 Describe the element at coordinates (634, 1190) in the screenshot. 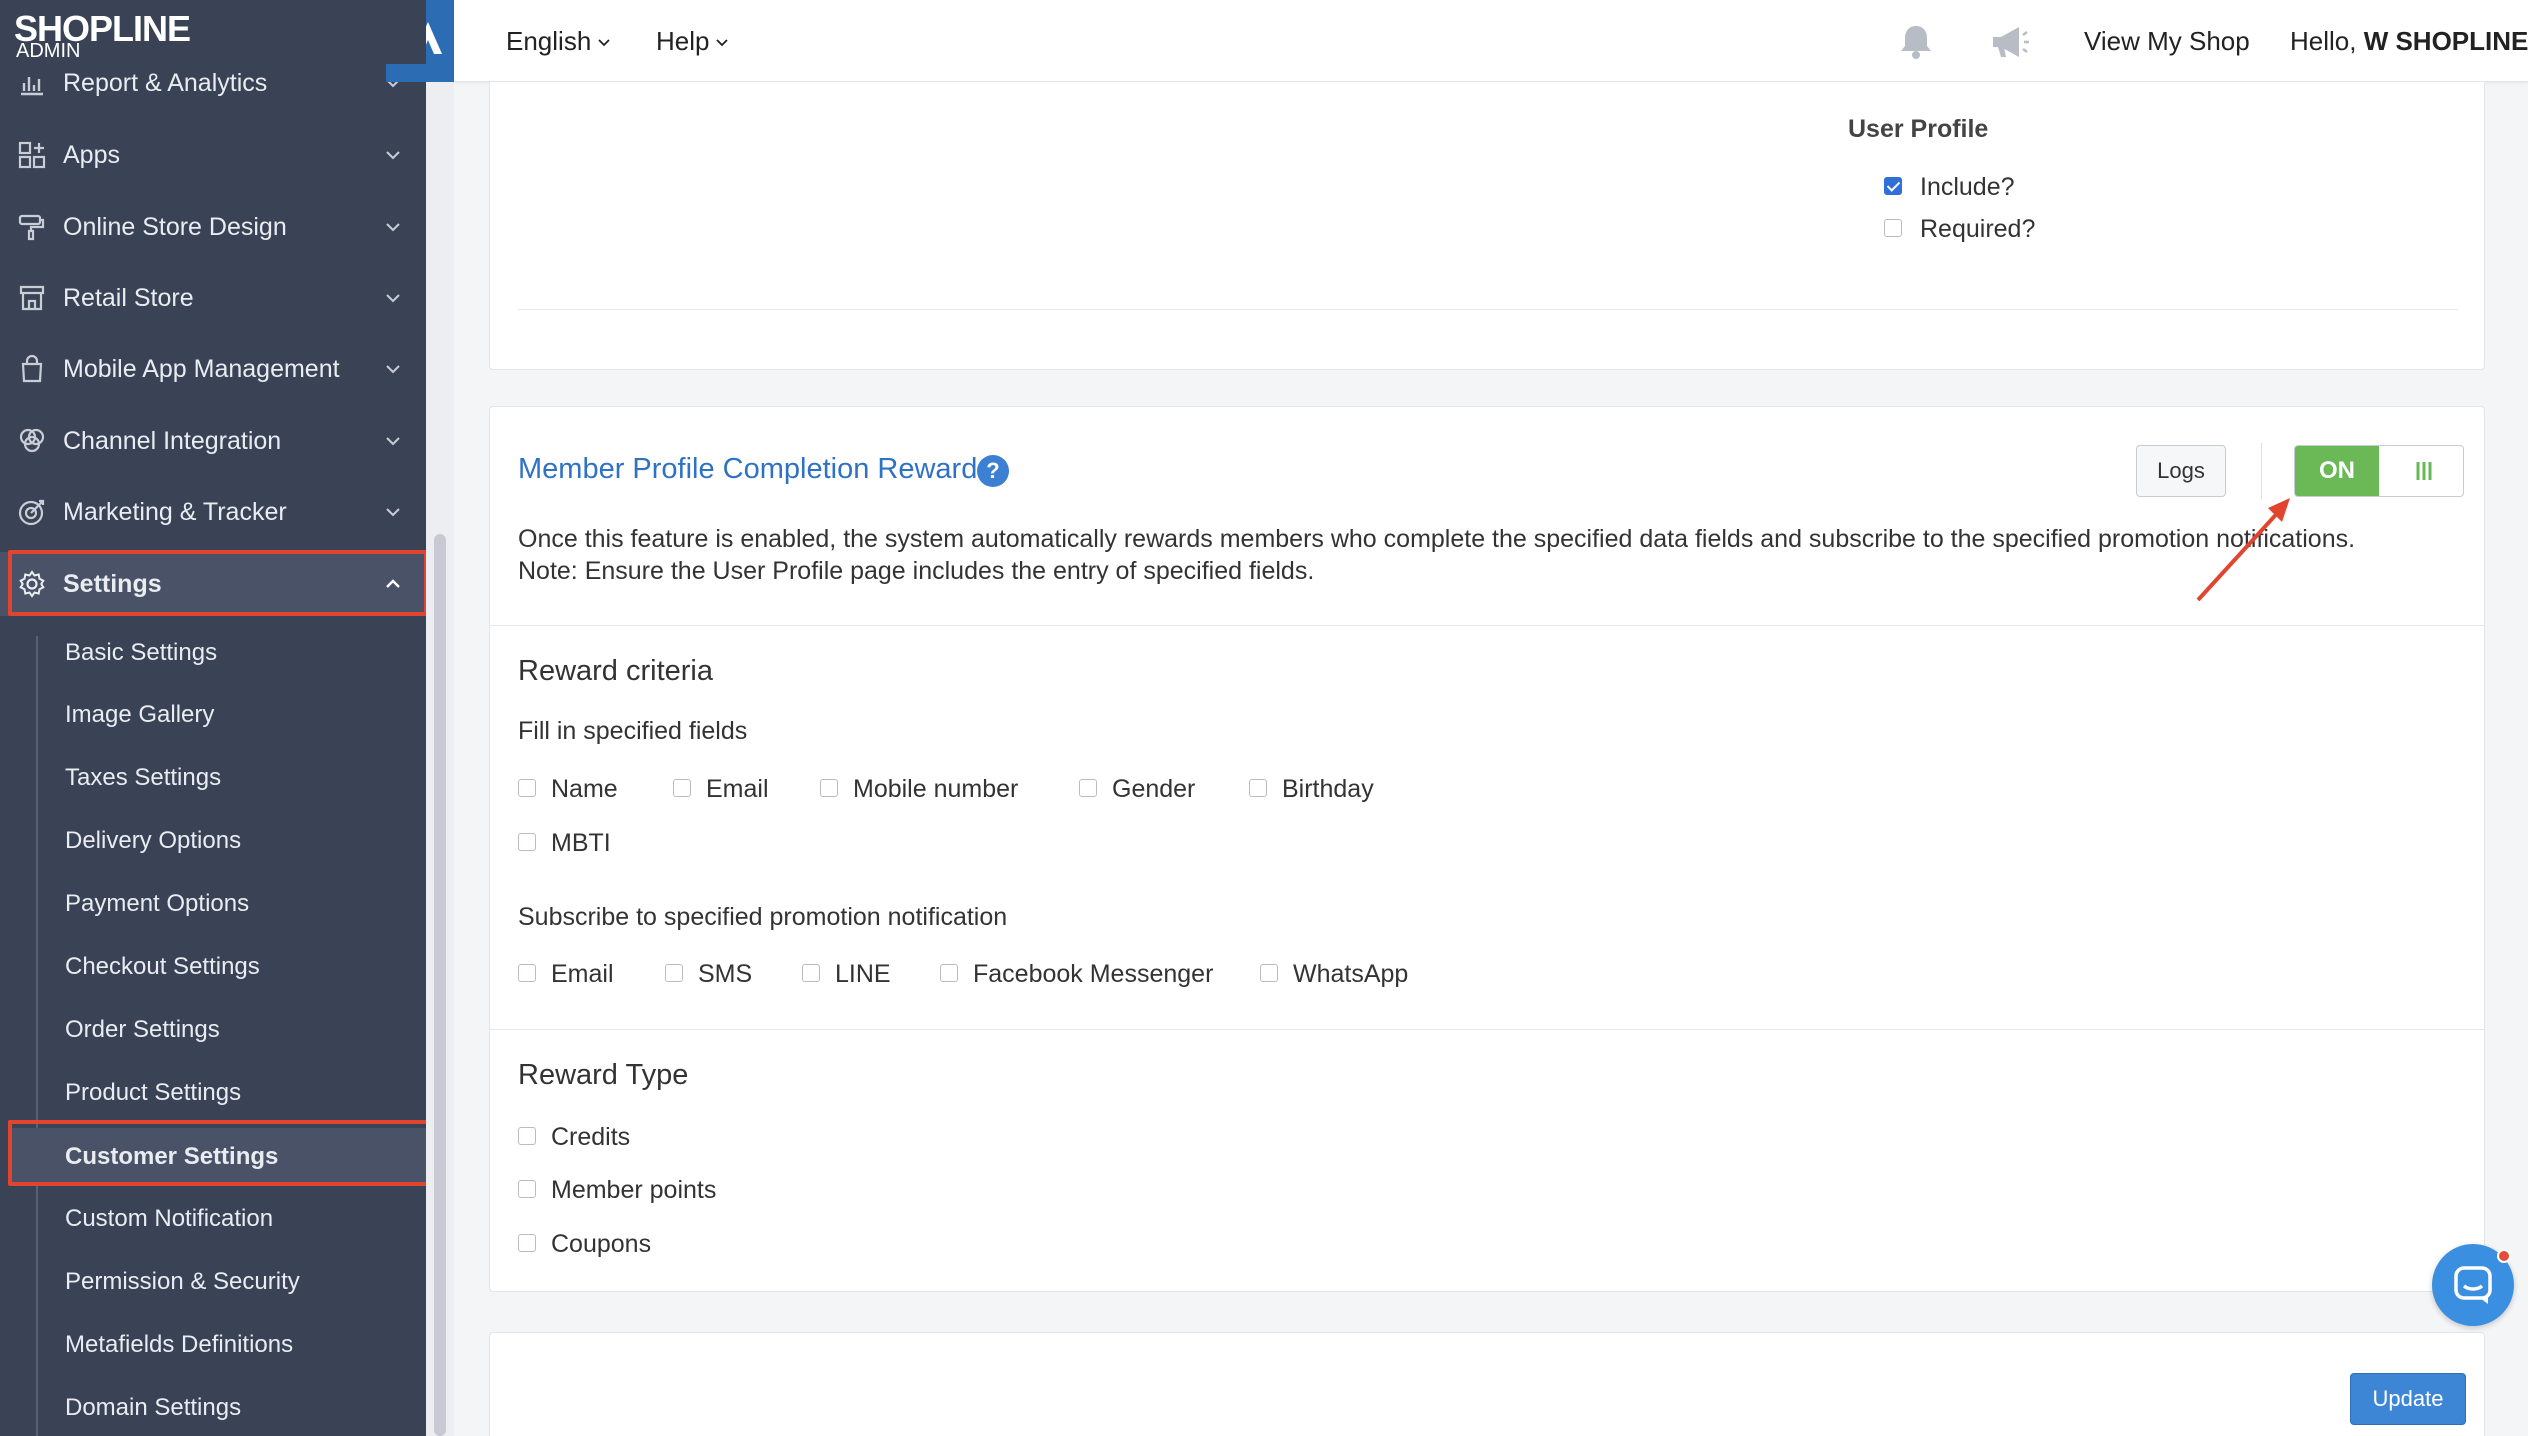

I see `reward-points-label: Member points` at that location.